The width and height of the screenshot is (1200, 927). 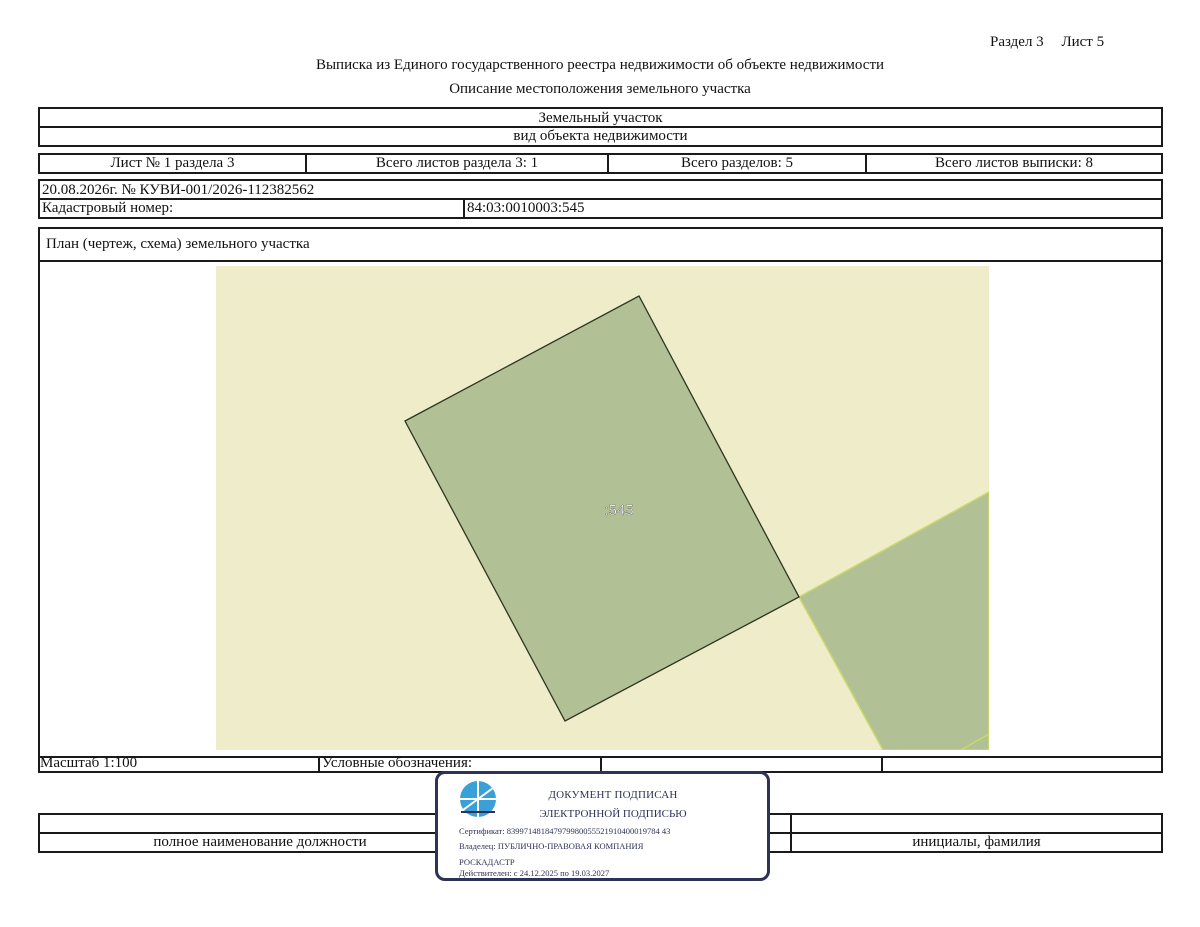 What do you see at coordinates (600, 136) in the screenshot?
I see `object-type-caption: вид объекта недвижимости` at bounding box center [600, 136].